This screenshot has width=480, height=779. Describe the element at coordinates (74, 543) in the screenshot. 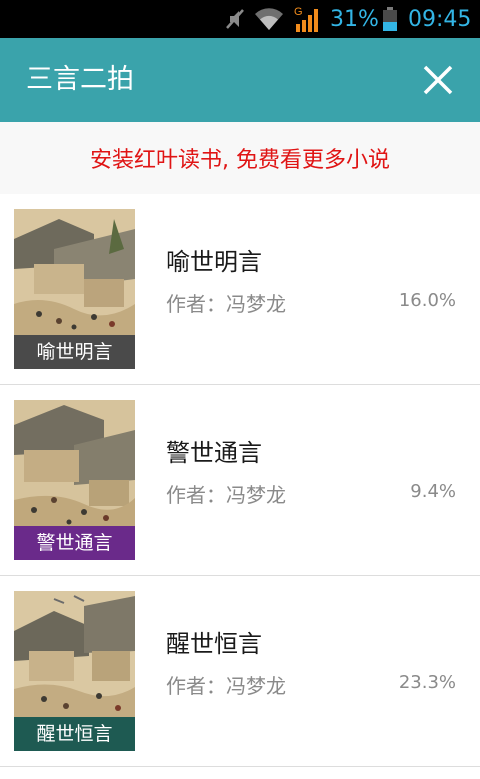

I see `cover-title: 警世通言` at that location.